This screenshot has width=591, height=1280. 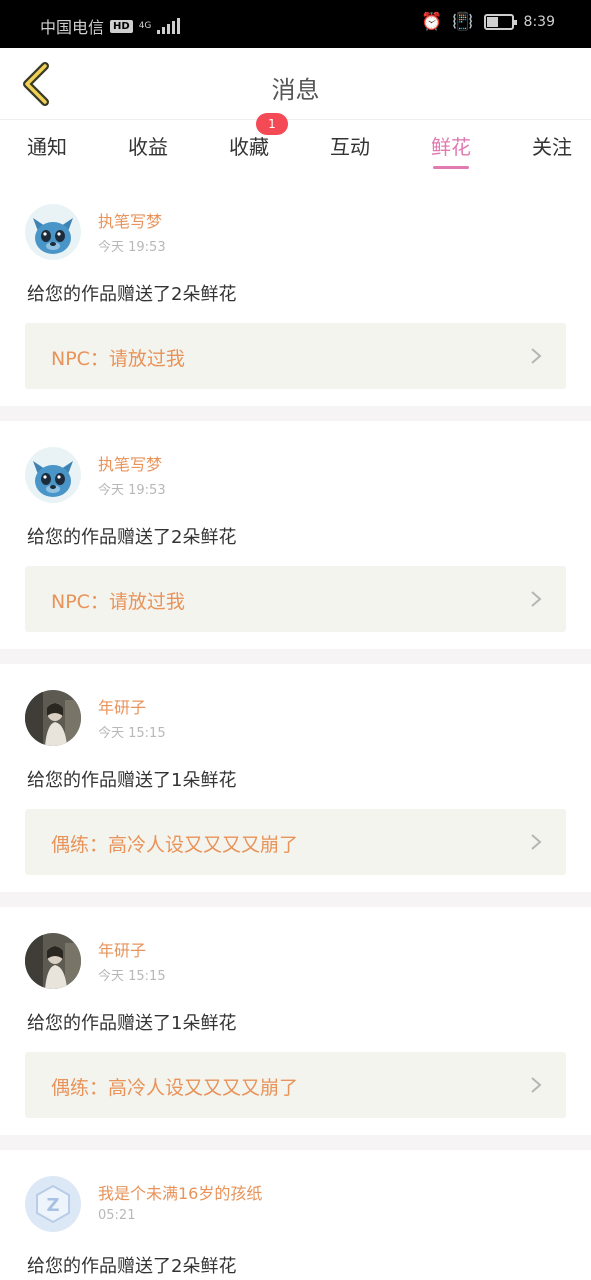 I want to click on tab-label: 通知, so click(x=47, y=147).